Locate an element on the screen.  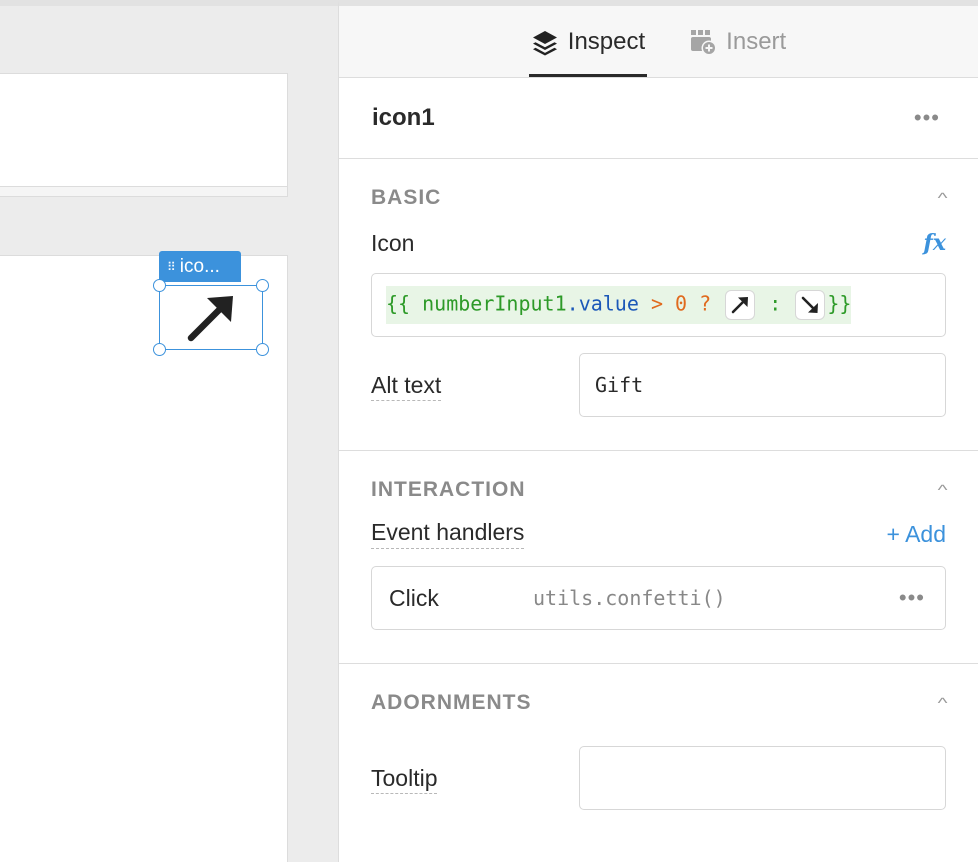
arrow-down-right-icon is located at coordinates (810, 304).